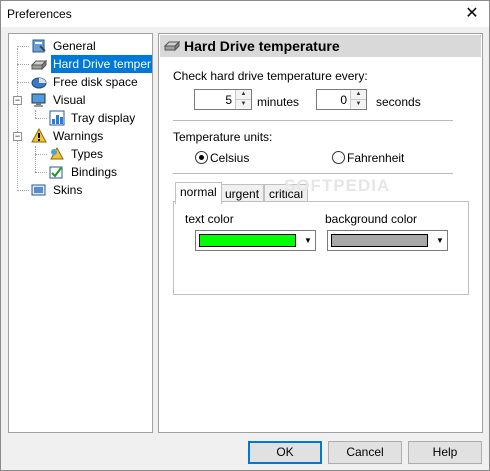 Image resolution: width=490 pixels, height=471 pixels. I want to click on background-color-dropdown: ▼, so click(387, 240).